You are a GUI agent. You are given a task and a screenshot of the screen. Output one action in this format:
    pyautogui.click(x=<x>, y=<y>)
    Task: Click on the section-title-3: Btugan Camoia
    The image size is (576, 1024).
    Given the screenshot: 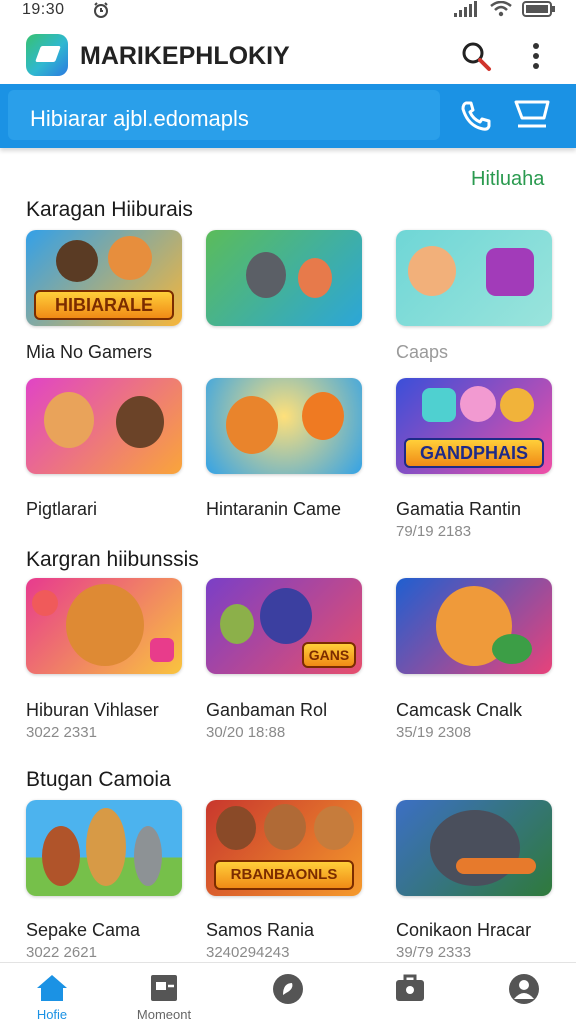 What is the action you would take?
    pyautogui.click(x=98, y=779)
    